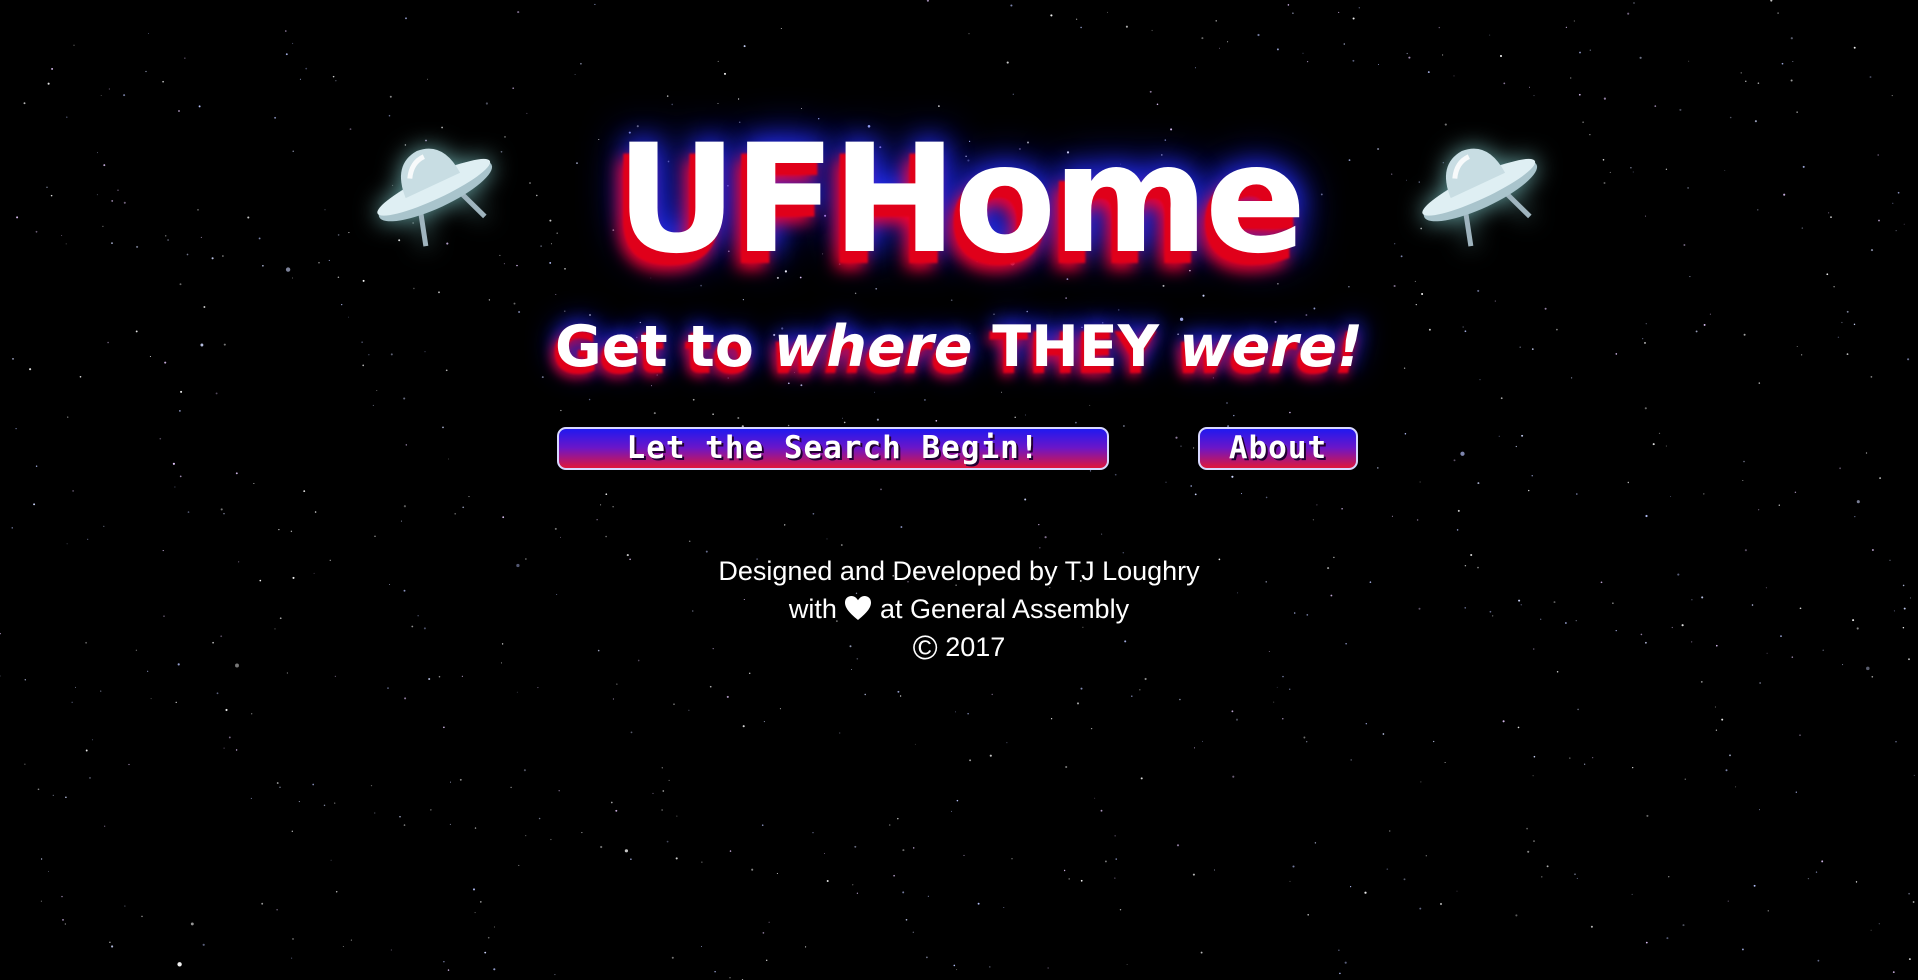  Describe the element at coordinates (833, 448) in the screenshot. I see `start-search-button: Let the Search Begin!` at that location.